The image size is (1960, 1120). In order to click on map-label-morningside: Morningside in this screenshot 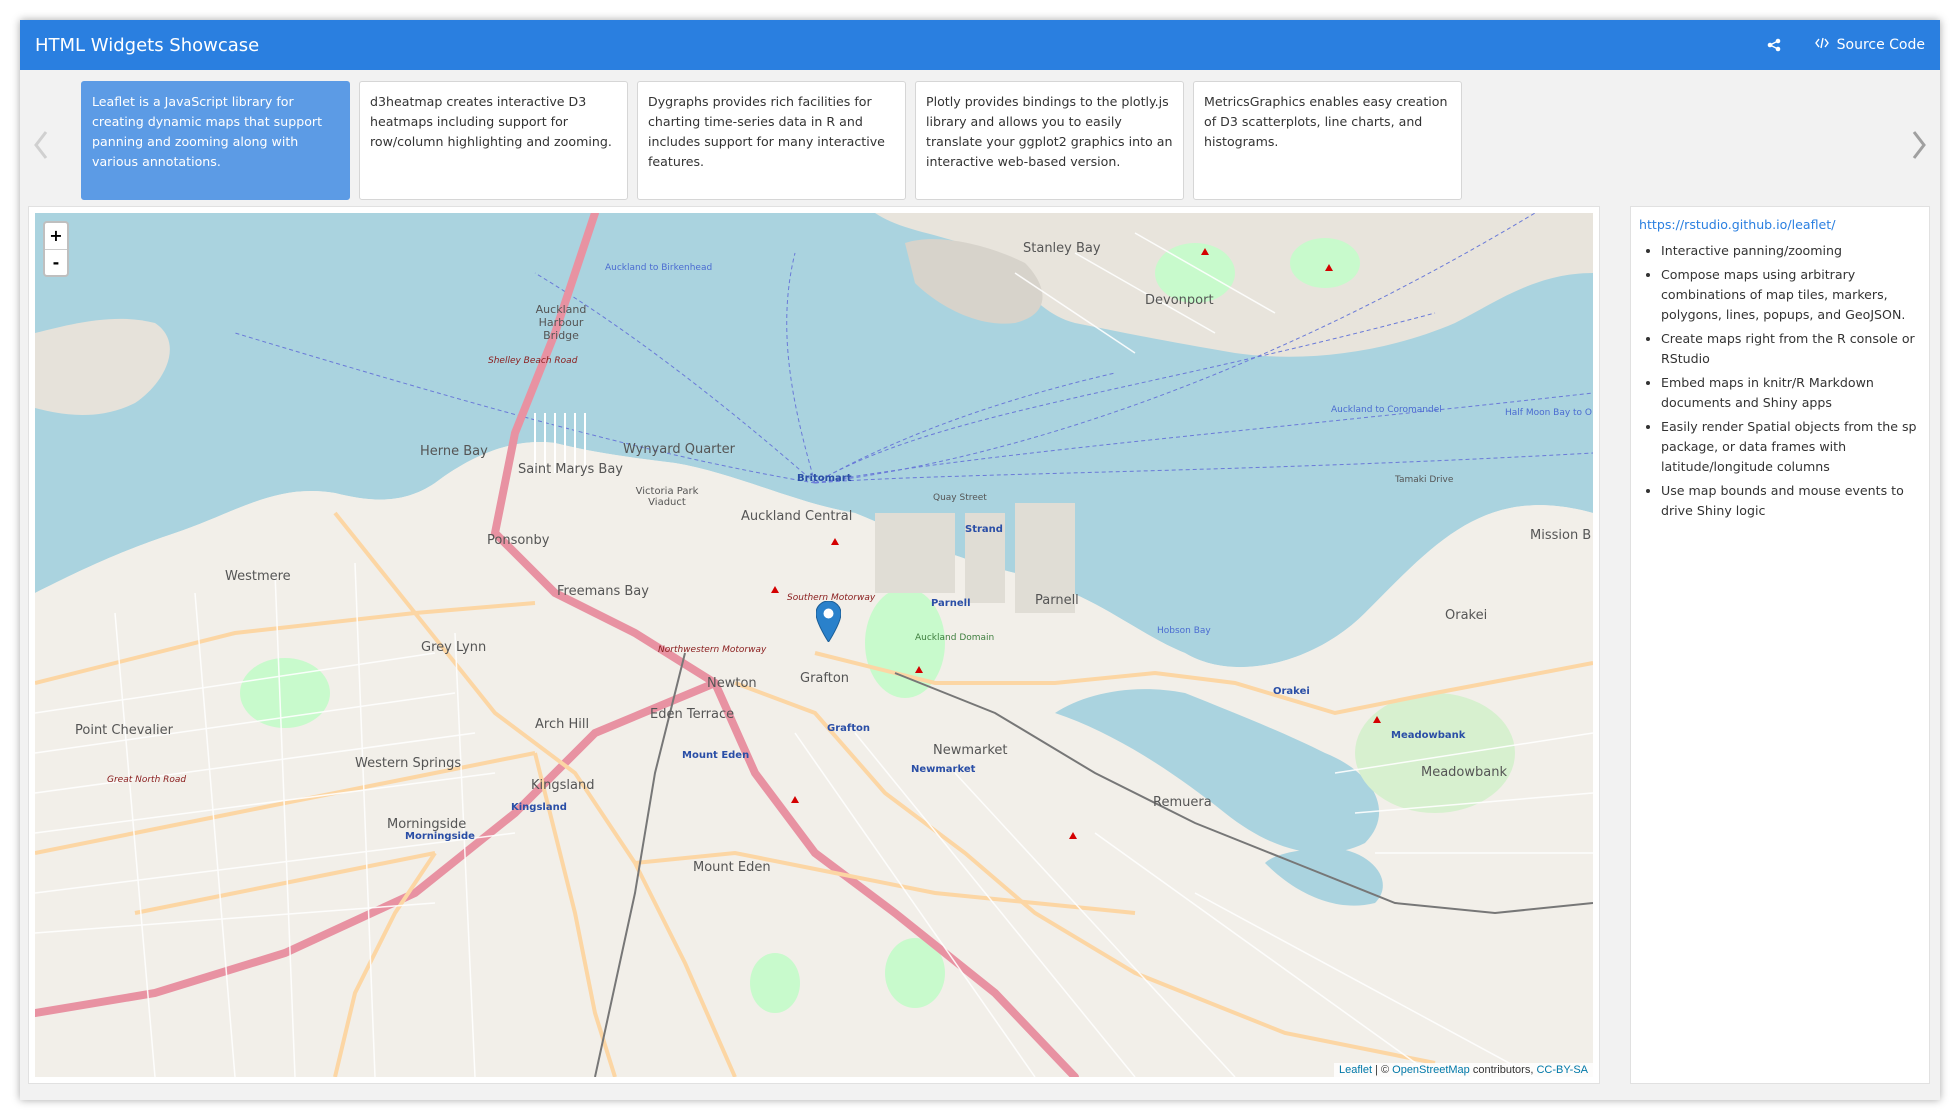, I will do `click(427, 824)`.